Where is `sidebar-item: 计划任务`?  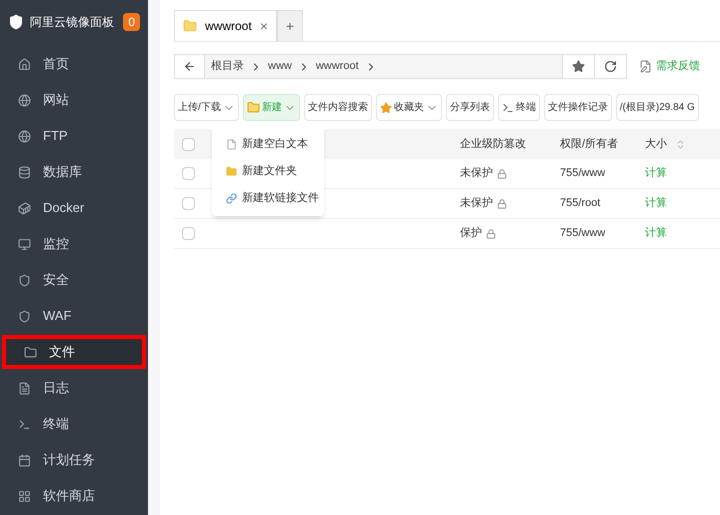
sidebar-item: 计划任务 is located at coordinates (74, 460).